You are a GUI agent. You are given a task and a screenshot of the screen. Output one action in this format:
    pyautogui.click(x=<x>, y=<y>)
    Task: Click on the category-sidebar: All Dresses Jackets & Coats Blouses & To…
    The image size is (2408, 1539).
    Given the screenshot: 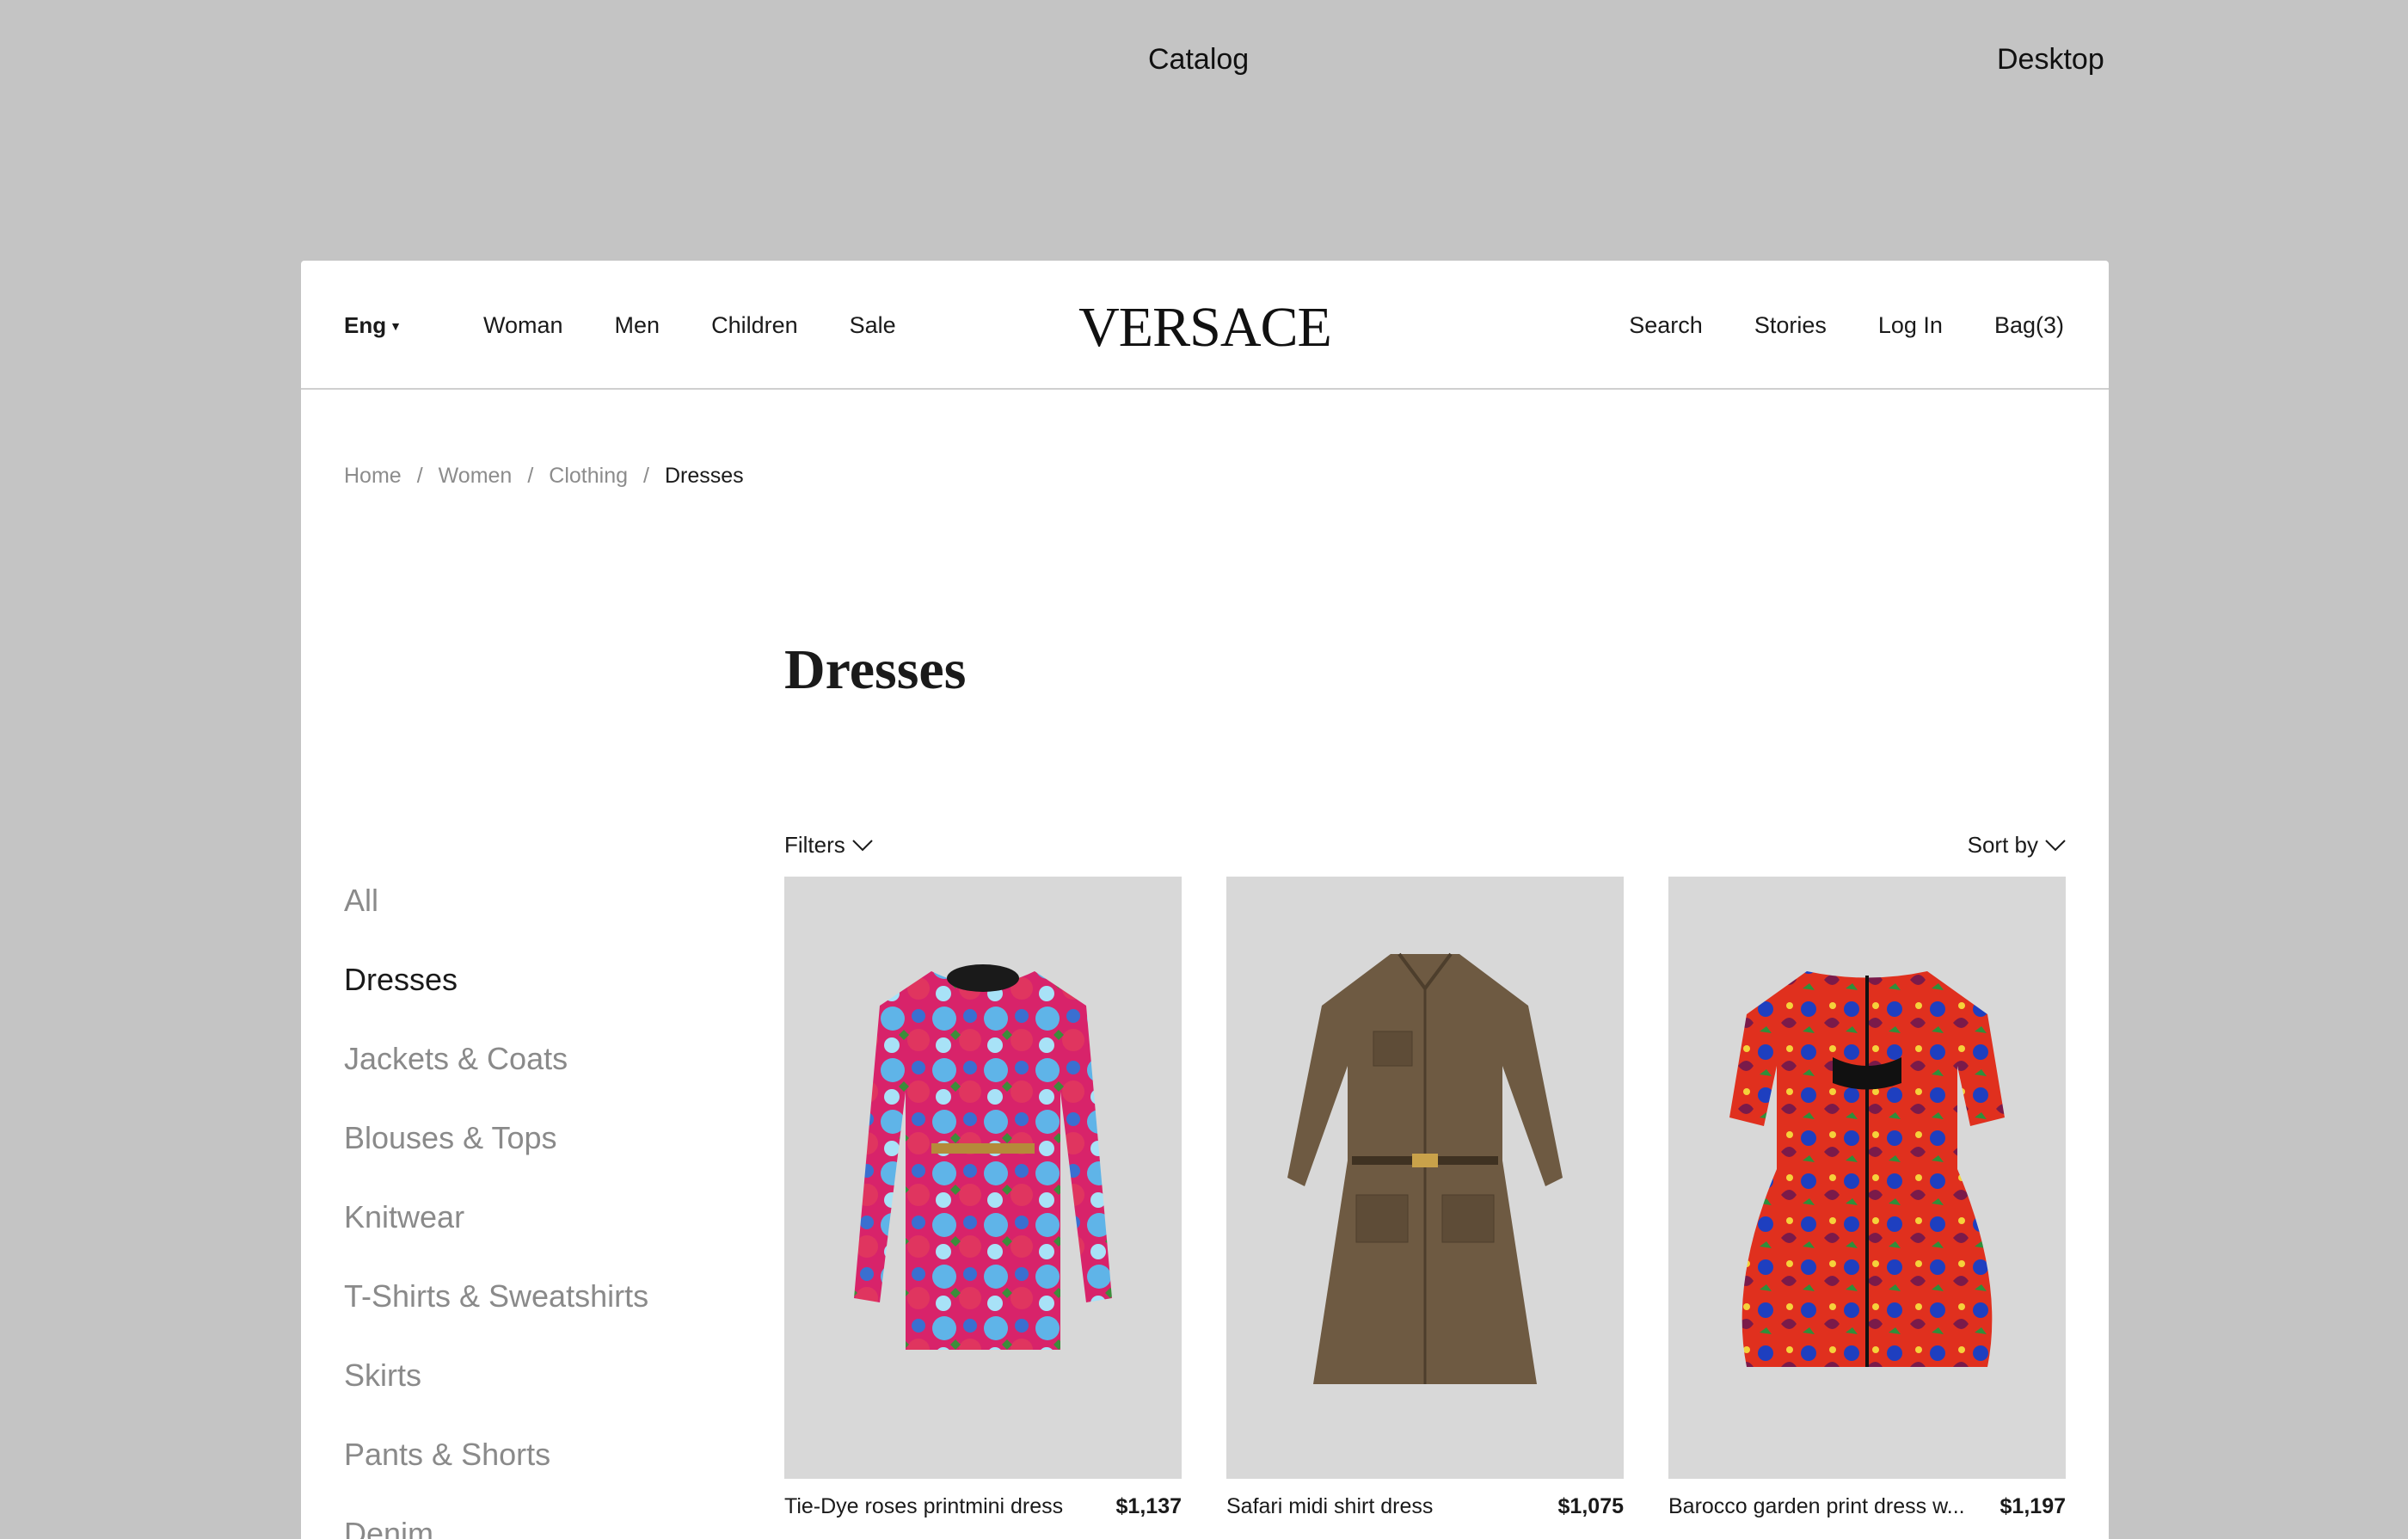 What is the action you would take?
    pyautogui.click(x=496, y=1210)
    